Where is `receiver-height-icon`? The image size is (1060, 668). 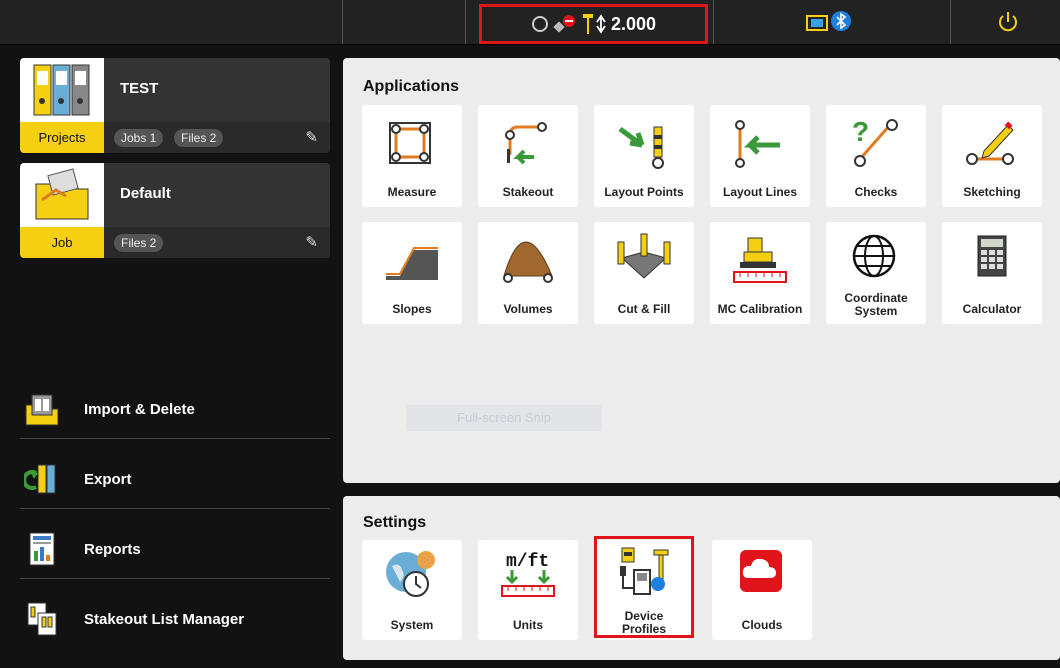 receiver-height-icon is located at coordinates (594, 24).